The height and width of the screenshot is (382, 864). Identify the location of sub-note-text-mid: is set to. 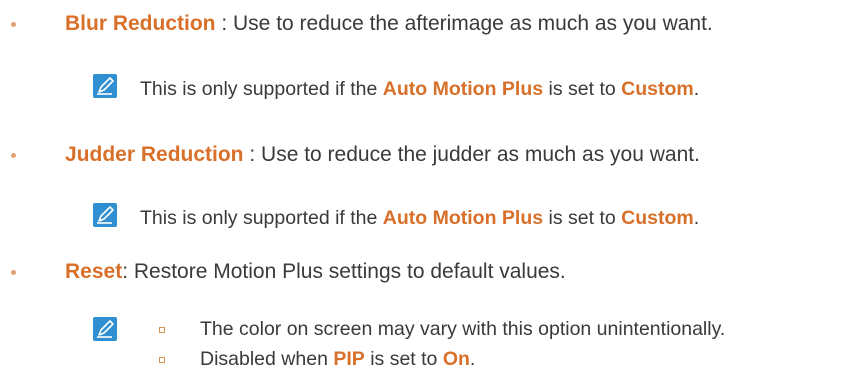
(403, 359).